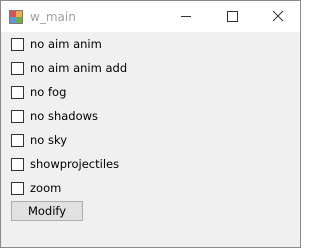 The height and width of the screenshot is (248, 320). I want to click on checkbox-label: no sky, so click(48, 140).